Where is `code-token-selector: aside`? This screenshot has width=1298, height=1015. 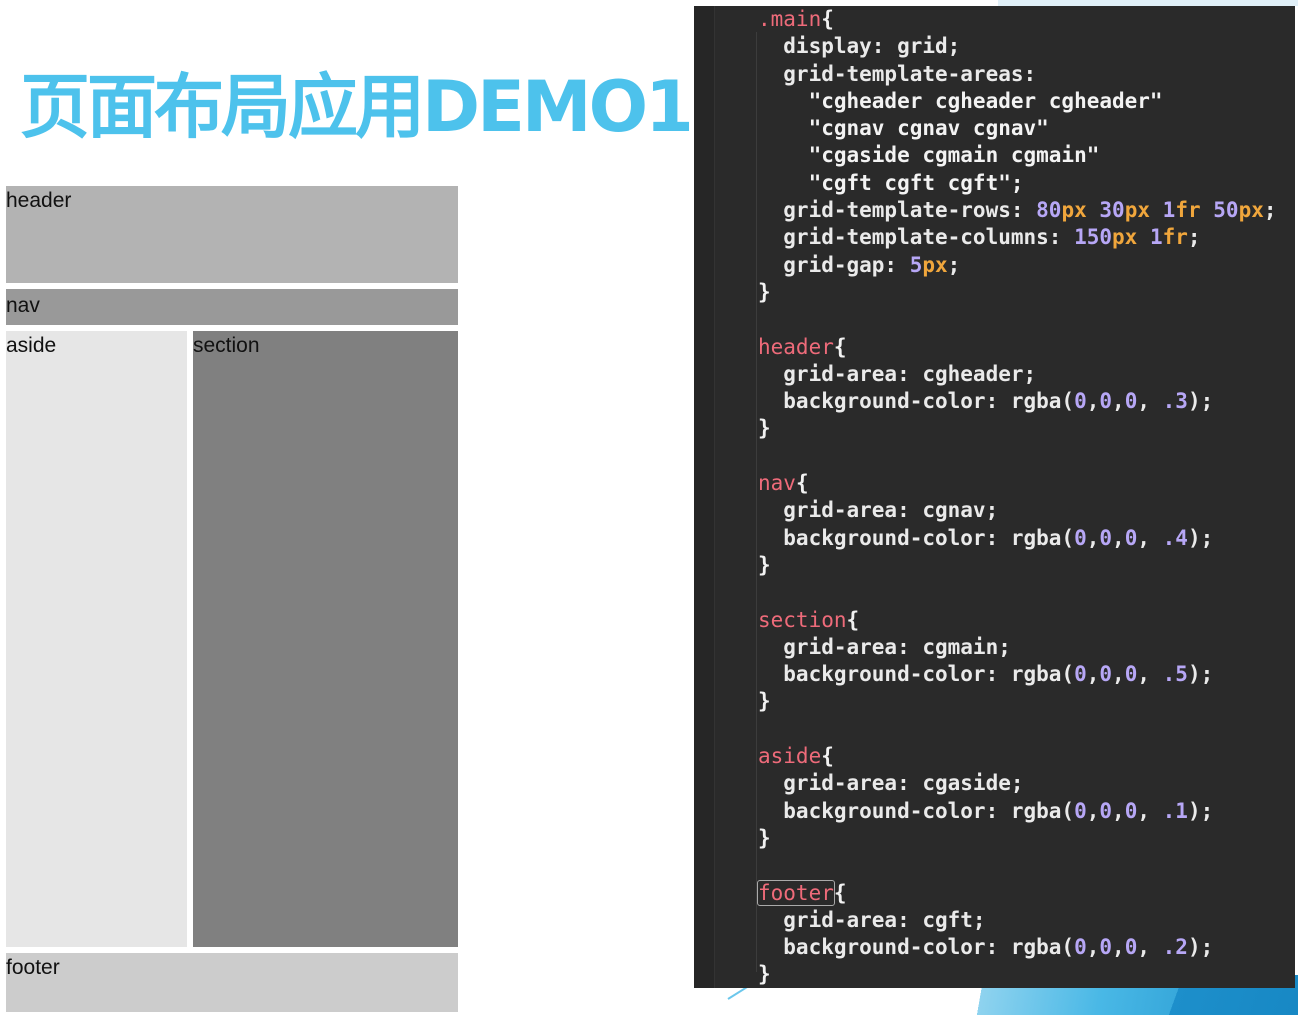
code-token-selector: aside is located at coordinates (790, 756).